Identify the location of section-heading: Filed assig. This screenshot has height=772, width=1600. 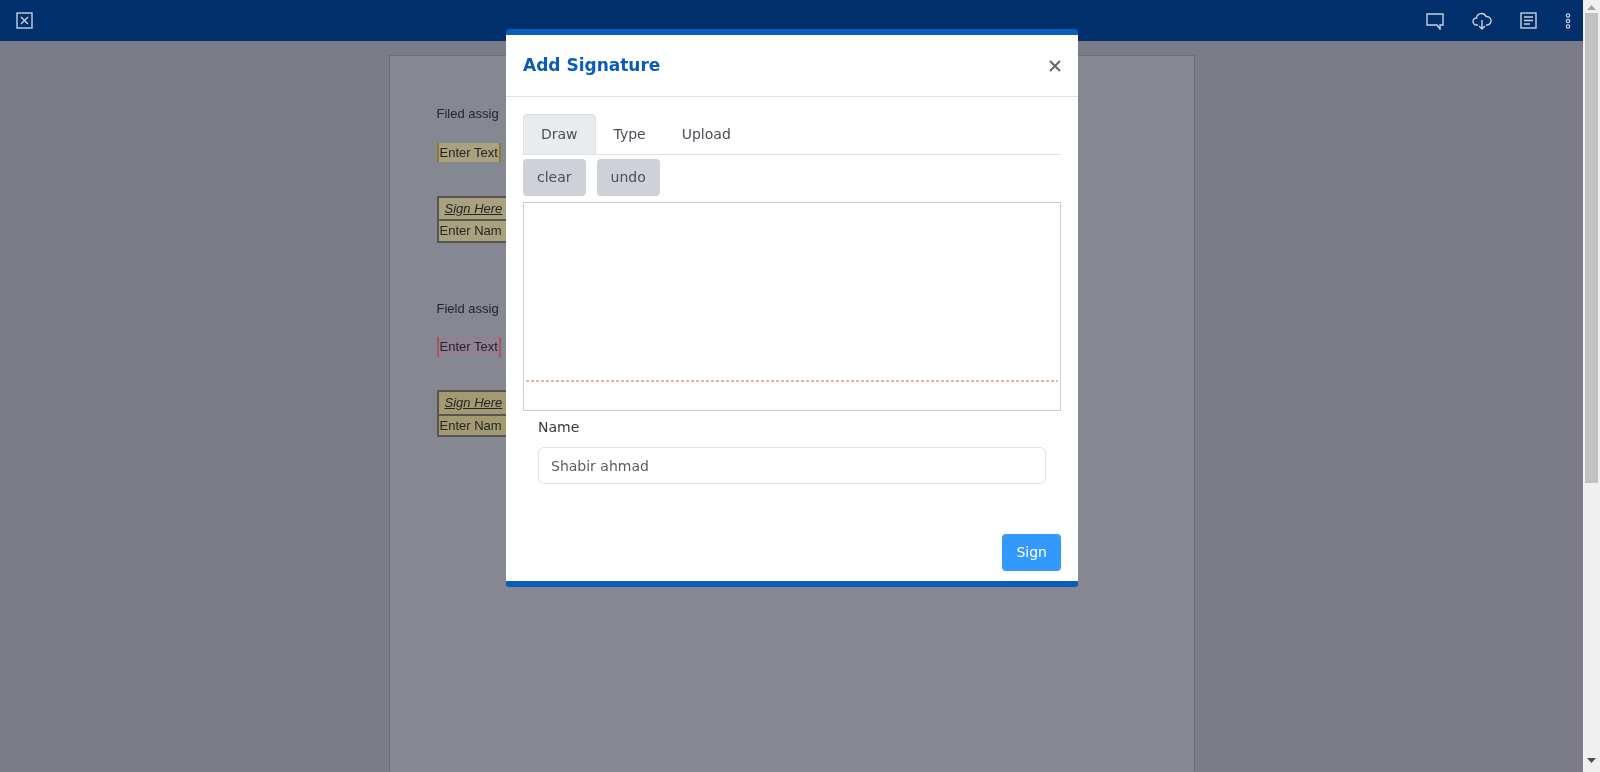
(468, 114).